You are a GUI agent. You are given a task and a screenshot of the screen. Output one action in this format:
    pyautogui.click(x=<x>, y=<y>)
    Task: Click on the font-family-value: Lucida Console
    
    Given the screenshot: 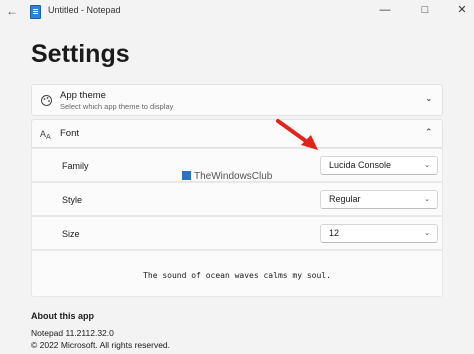 What is the action you would take?
    pyautogui.click(x=360, y=165)
    